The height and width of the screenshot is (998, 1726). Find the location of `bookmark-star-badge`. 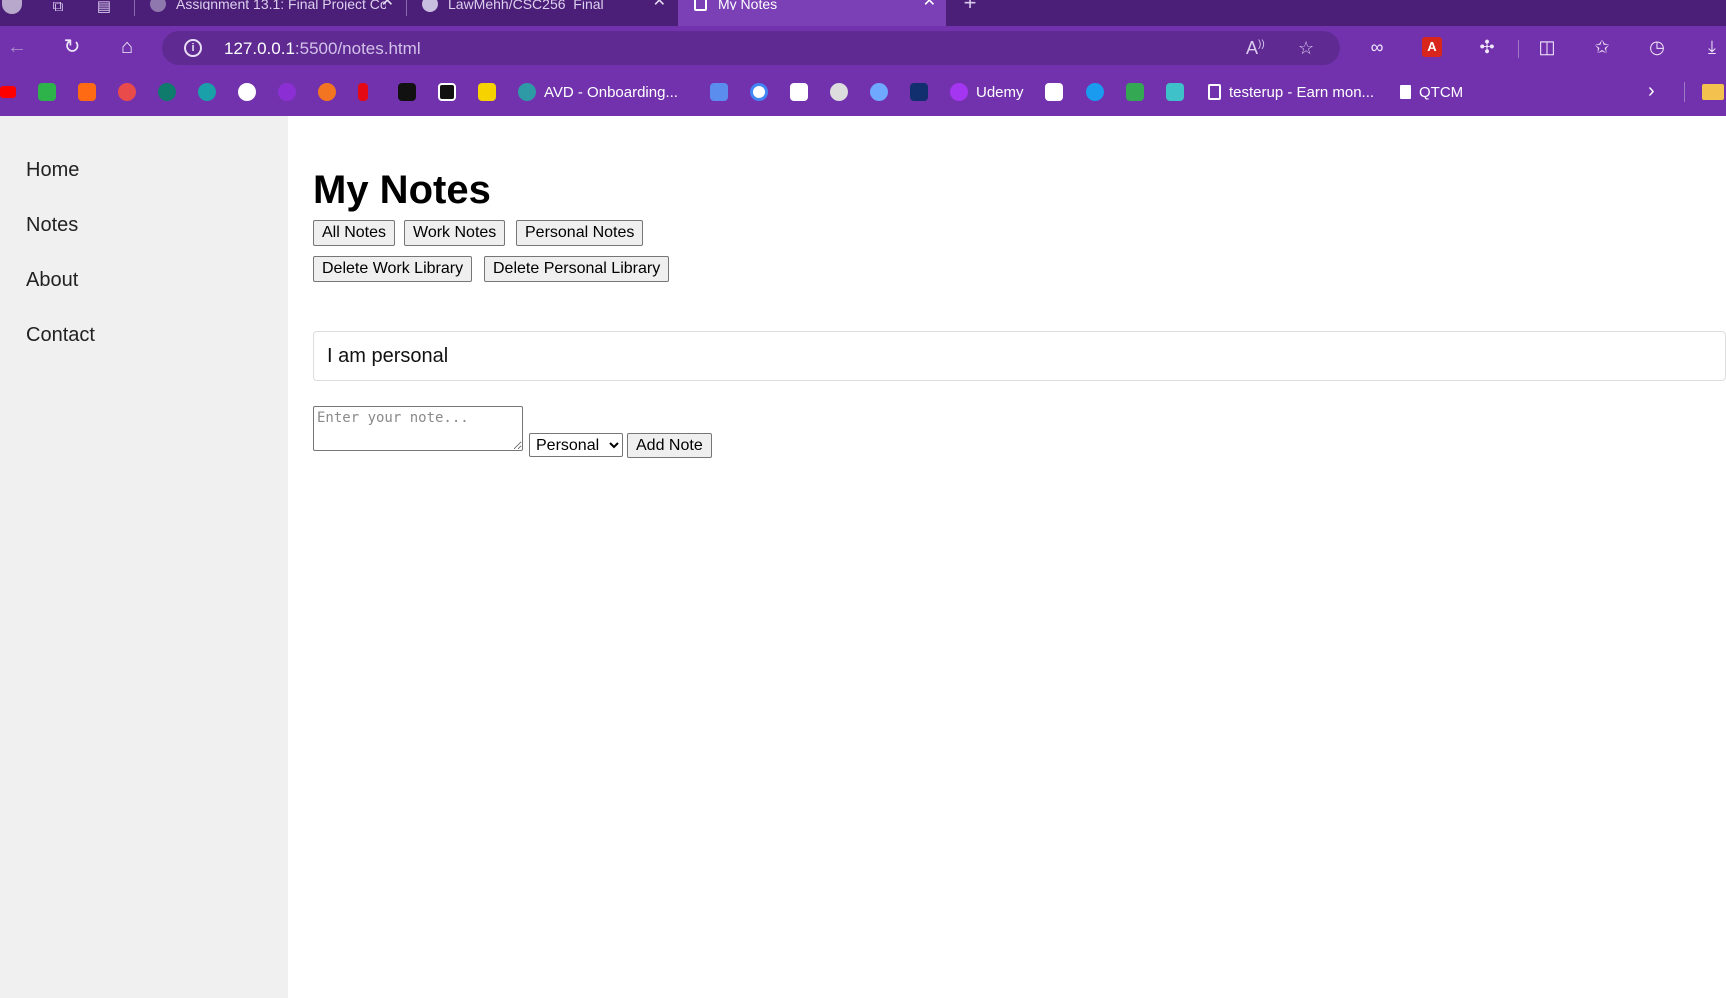

bookmark-star-badge is located at coordinates (127, 92).